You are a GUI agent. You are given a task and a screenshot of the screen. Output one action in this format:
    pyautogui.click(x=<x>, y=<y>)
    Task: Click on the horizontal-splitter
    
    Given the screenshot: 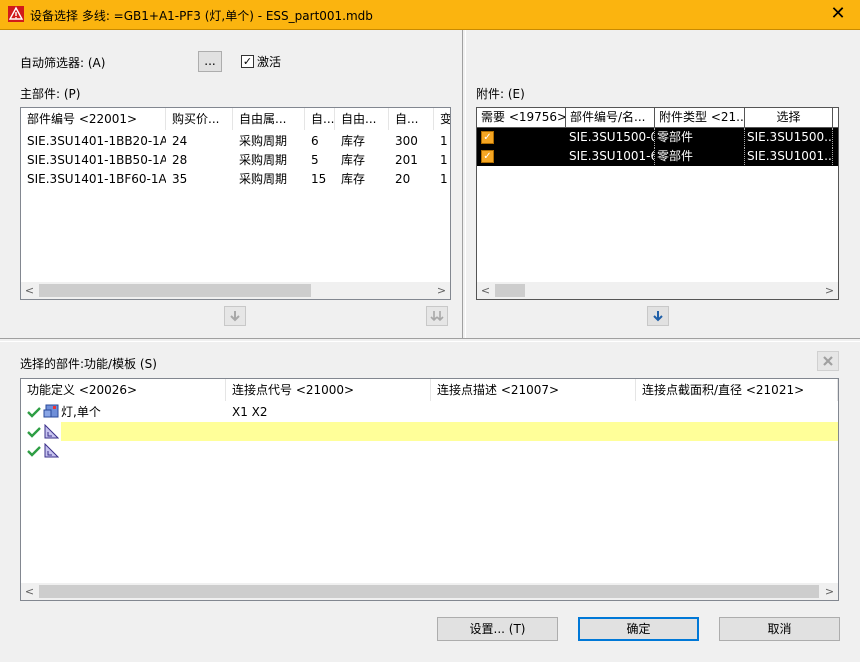 What is the action you would take?
    pyautogui.click(x=430, y=340)
    